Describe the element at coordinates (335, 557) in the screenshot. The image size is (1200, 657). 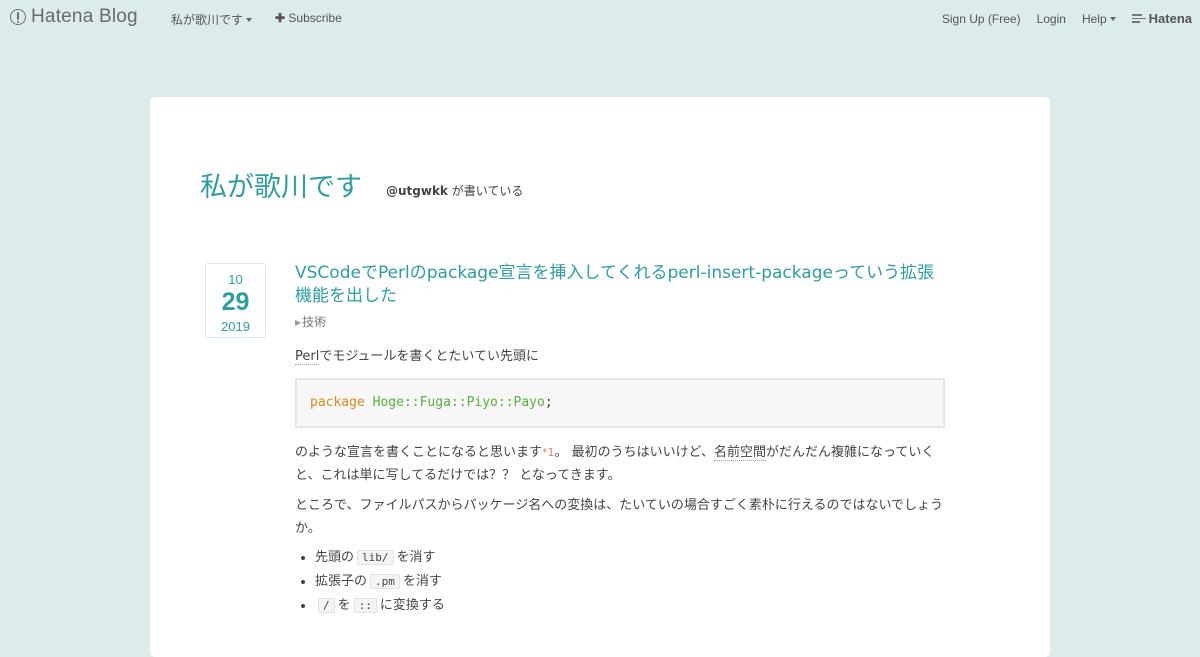
I see `list-item-text: 先頭の` at that location.